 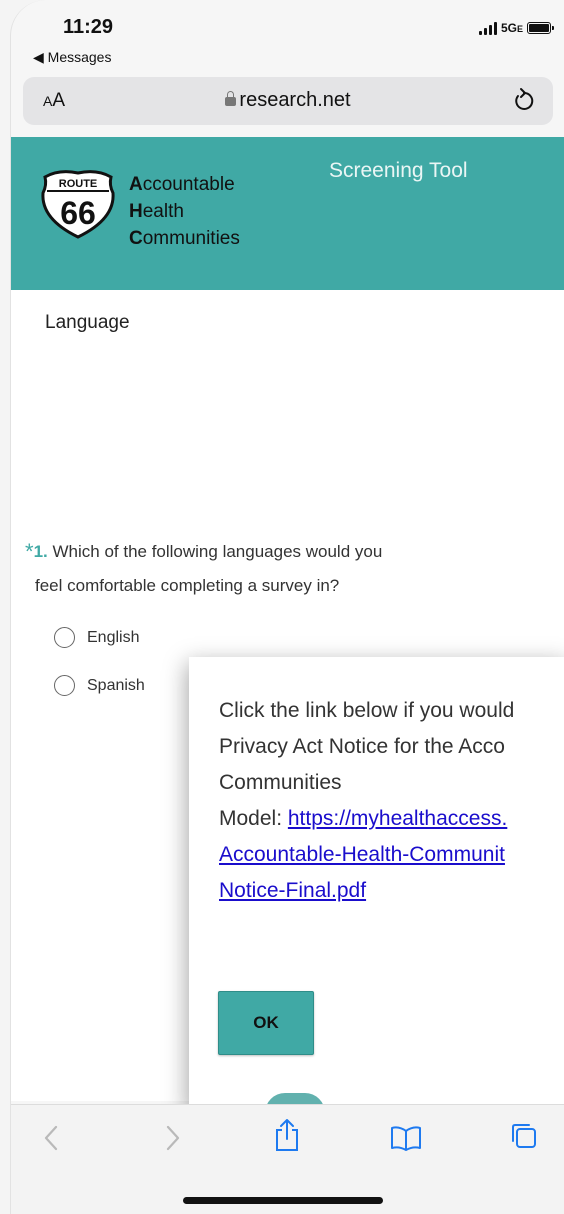 What do you see at coordinates (511, 28) in the screenshot?
I see `network-label: 5GE` at bounding box center [511, 28].